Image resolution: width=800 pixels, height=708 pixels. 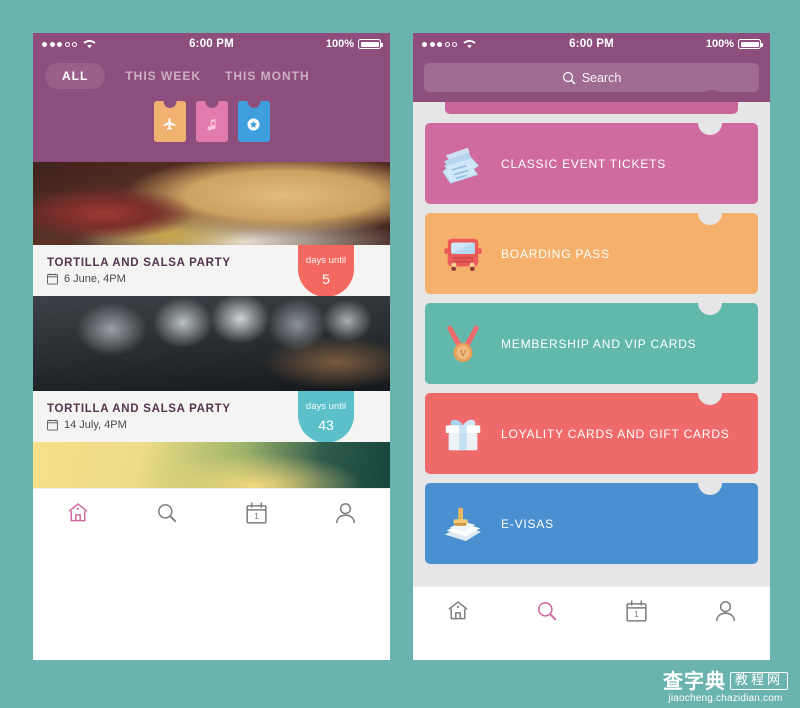 What do you see at coordinates (584, 163) in the screenshot?
I see `card-label: CLASSIC EVENT TICKETS` at bounding box center [584, 163].